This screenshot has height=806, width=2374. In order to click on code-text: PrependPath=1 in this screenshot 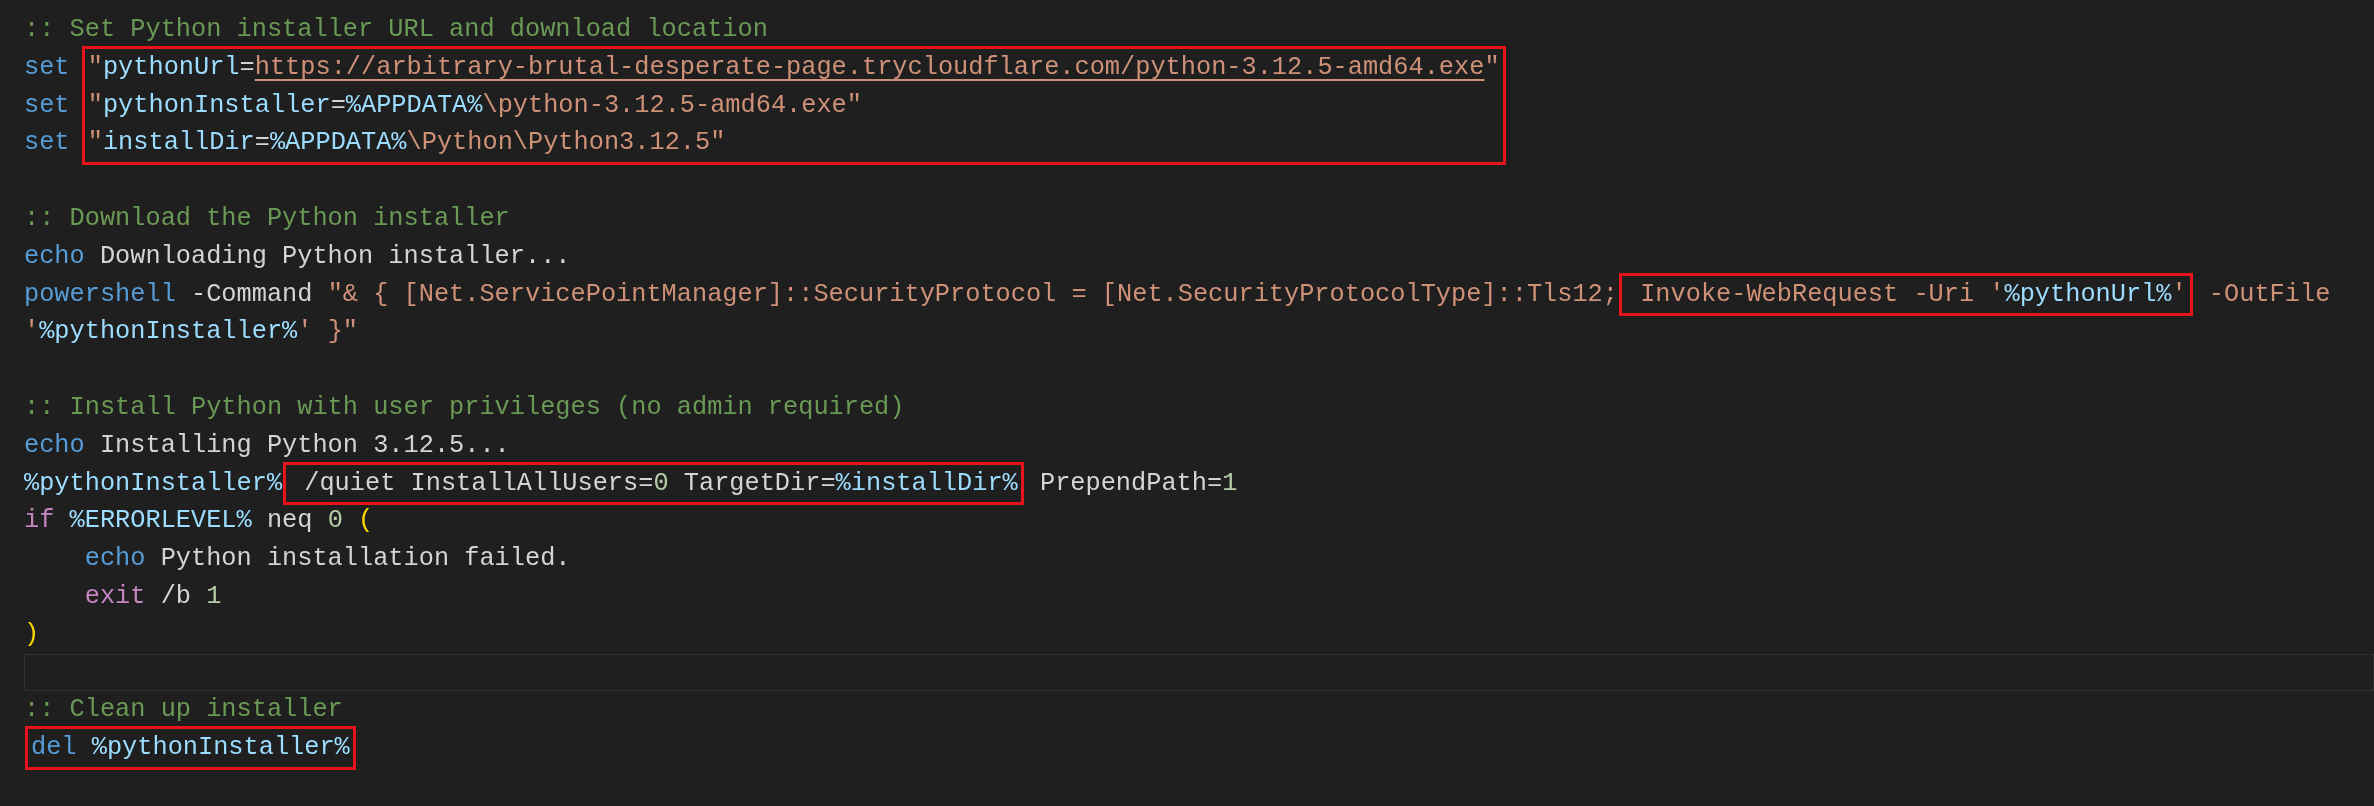, I will do `click(1138, 483)`.